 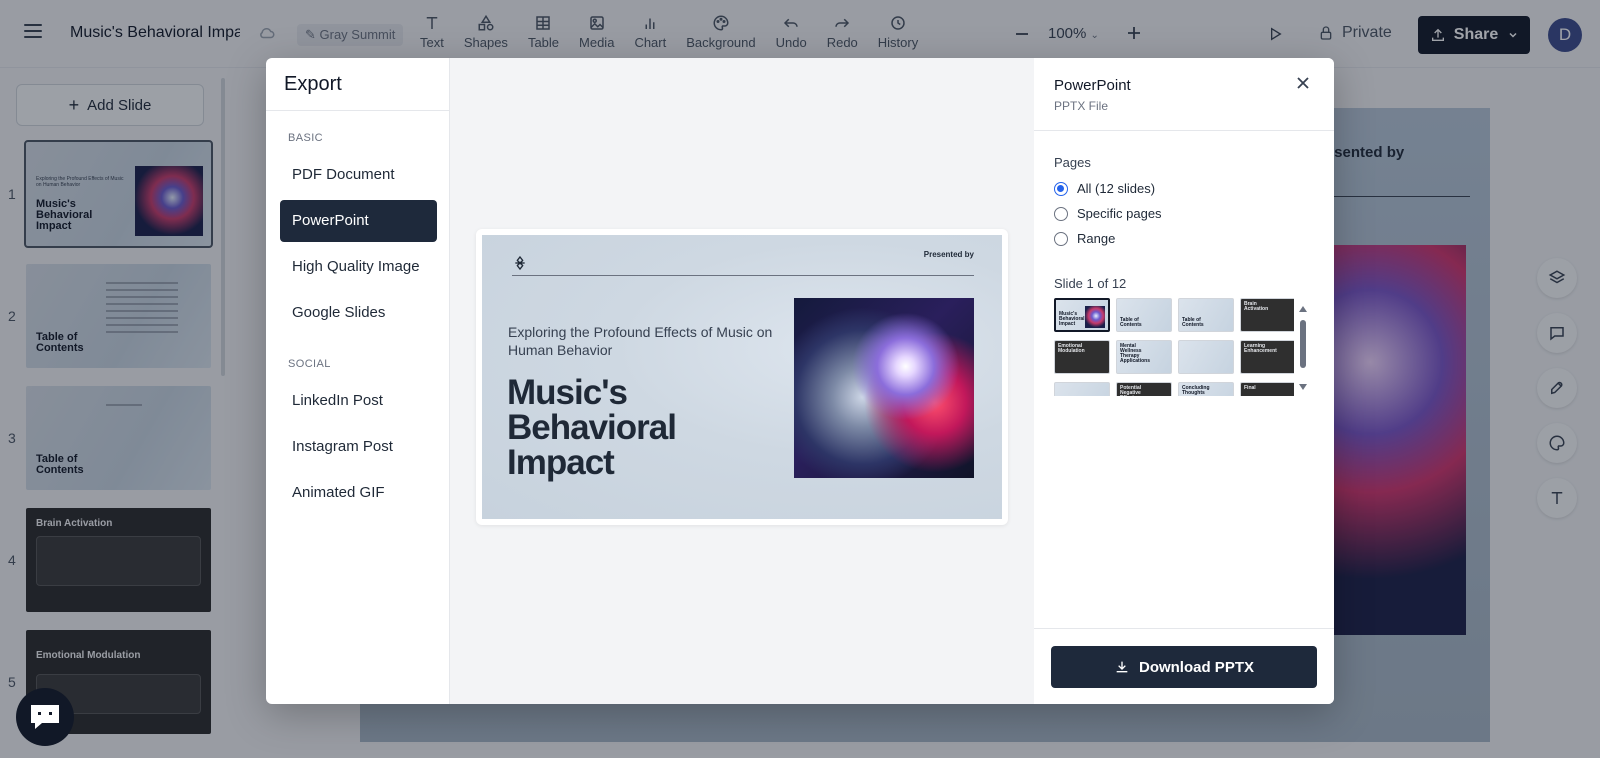 What do you see at coordinates (358, 313) in the screenshot?
I see `format-google-slides: Google Slides` at bounding box center [358, 313].